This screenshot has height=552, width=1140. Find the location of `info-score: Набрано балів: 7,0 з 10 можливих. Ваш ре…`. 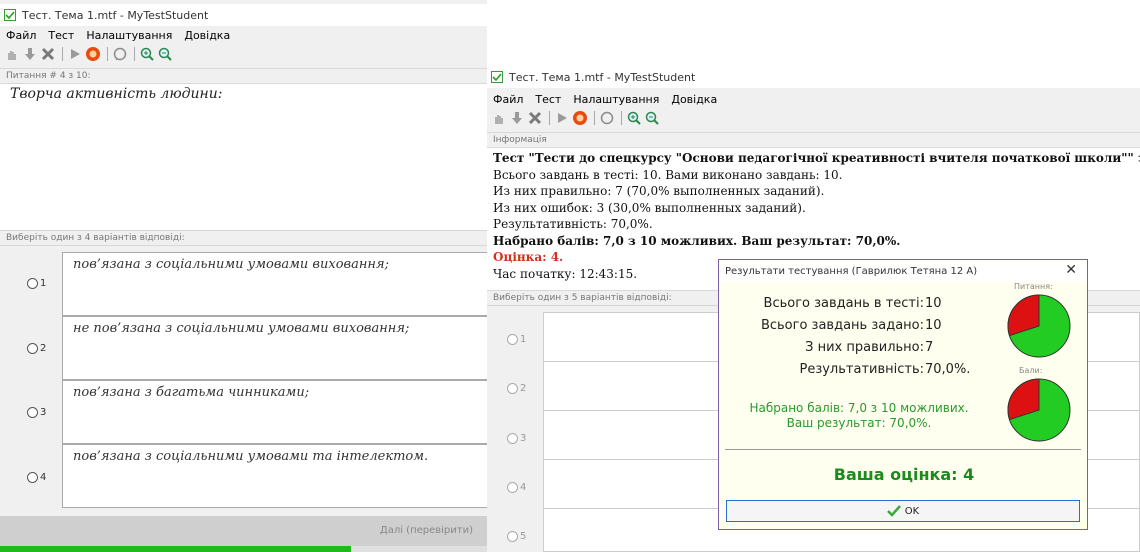

info-score: Набрано балів: 7,0 з 10 можливих. Ваш ре… is located at coordinates (697, 240).